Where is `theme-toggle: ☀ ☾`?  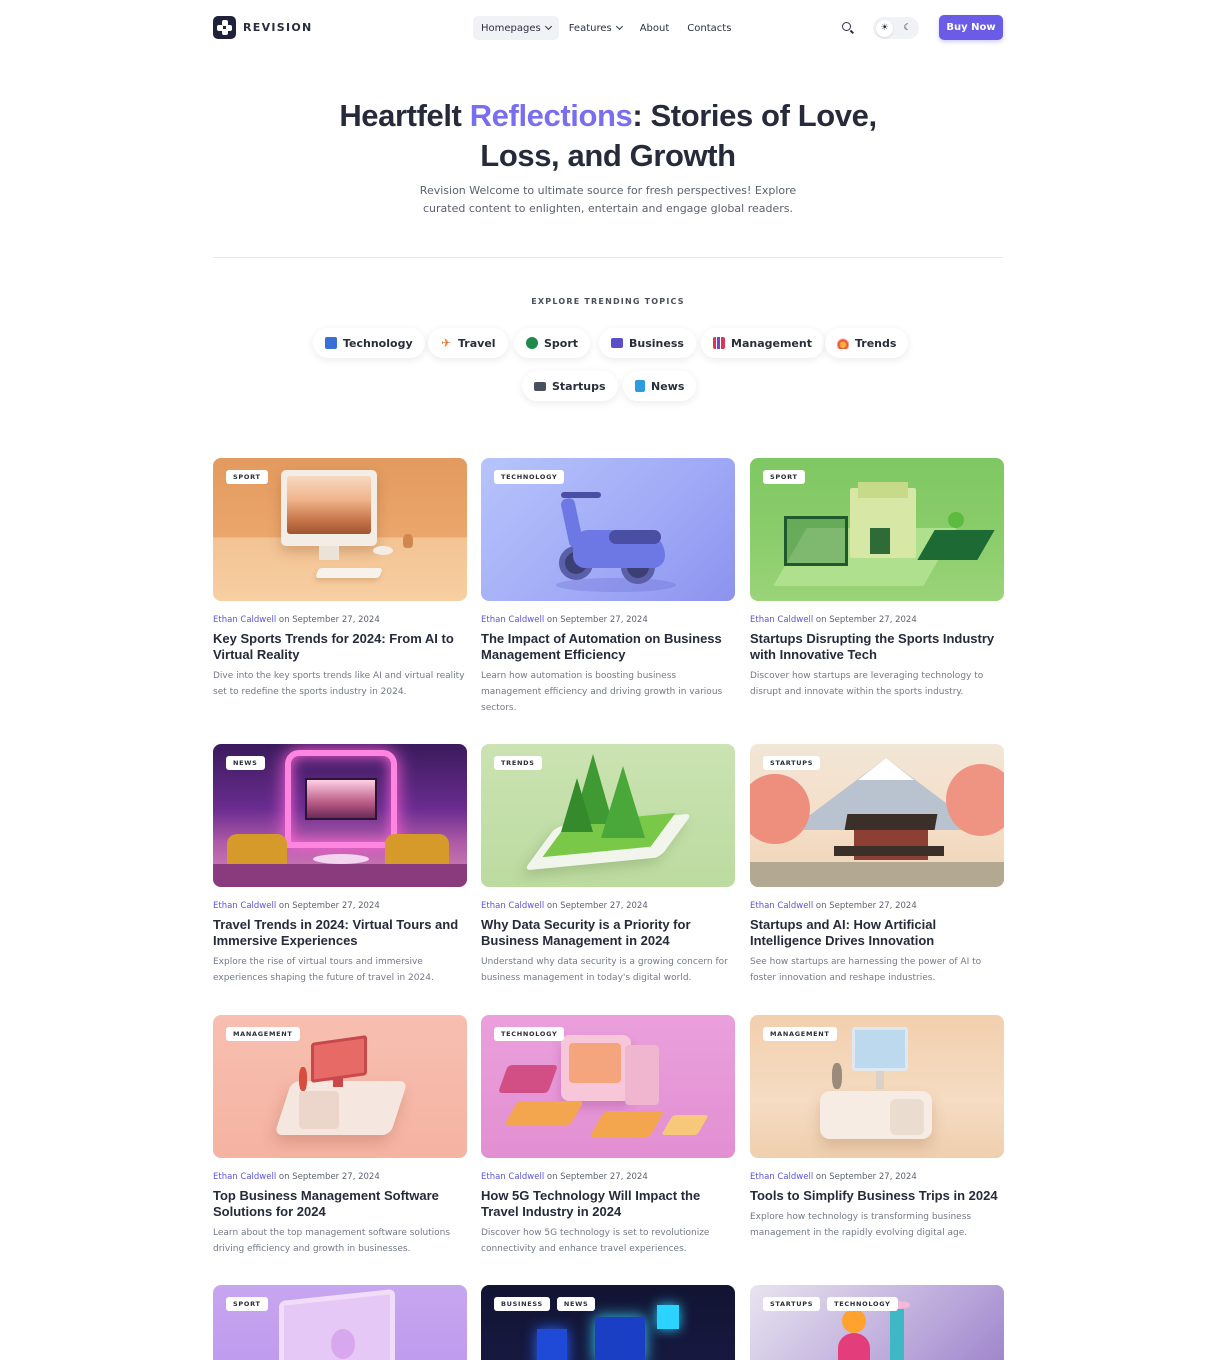
theme-toggle: ☀ ☾ is located at coordinates (896, 28).